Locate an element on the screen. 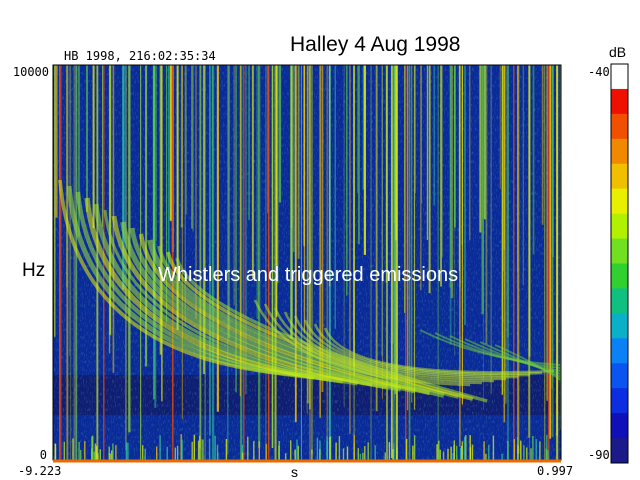 This screenshot has width=640, height=480. x-tick-end: 0.997 is located at coordinates (555, 471).